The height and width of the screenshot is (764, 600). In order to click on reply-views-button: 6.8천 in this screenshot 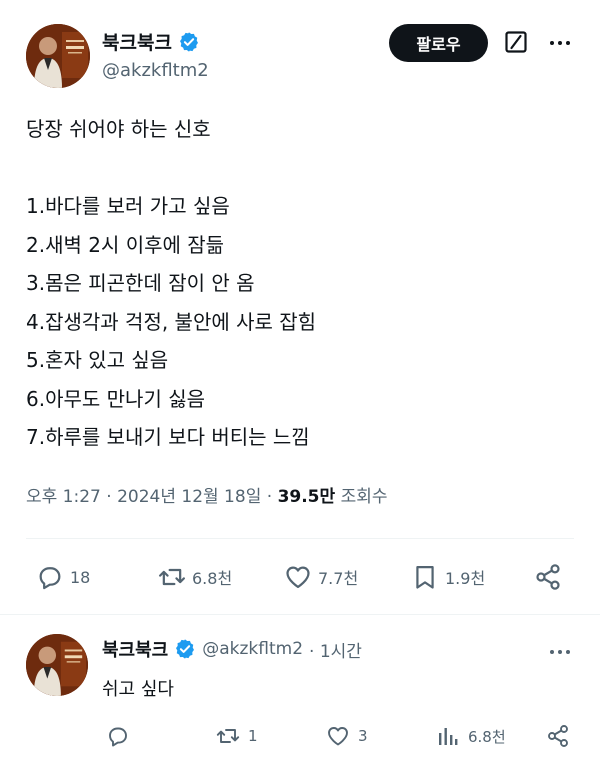, I will do `click(471, 736)`.